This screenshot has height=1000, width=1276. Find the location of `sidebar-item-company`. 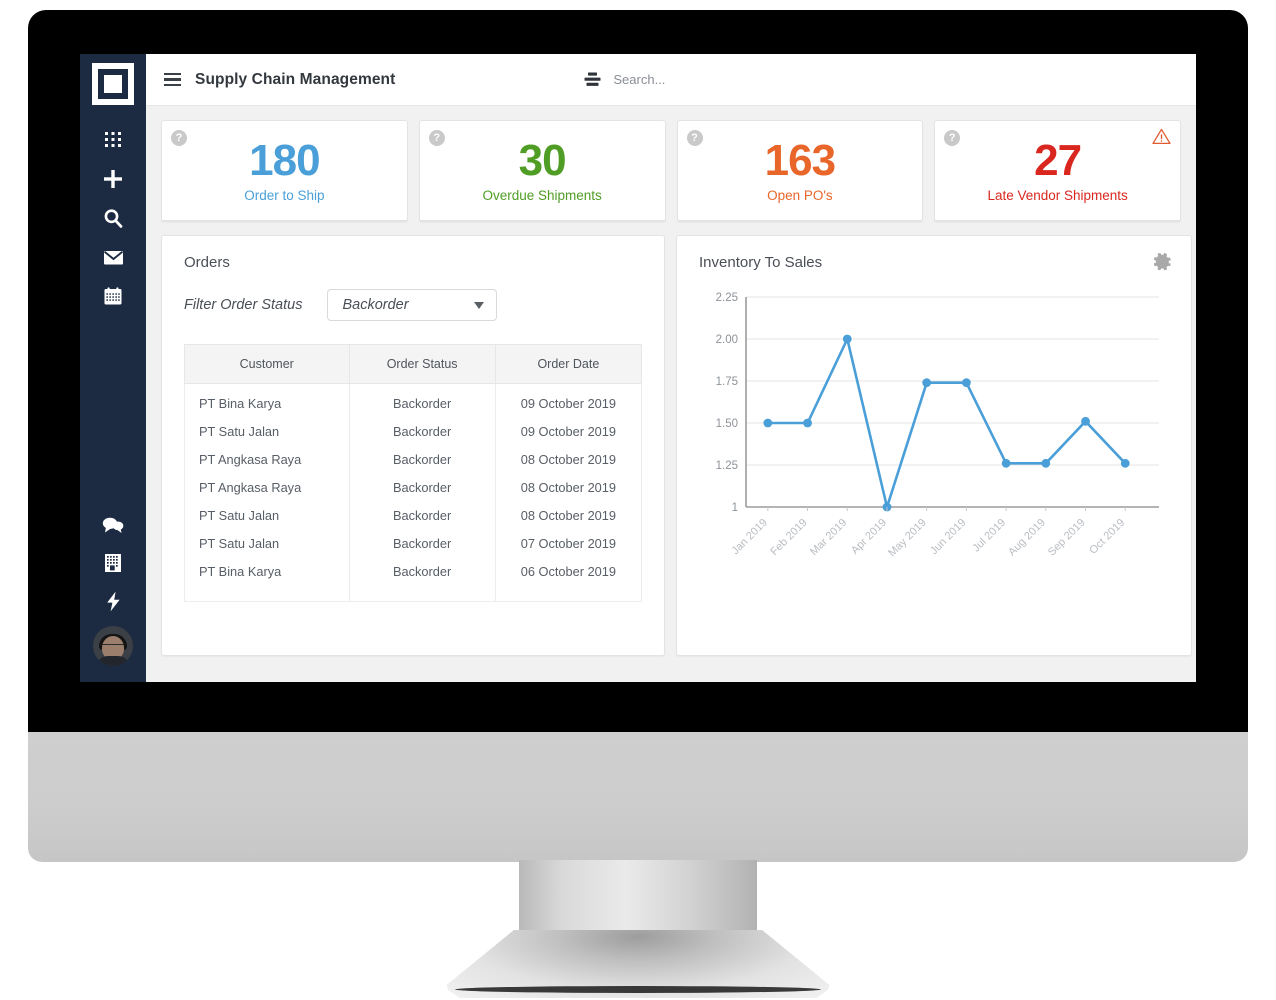

sidebar-item-company is located at coordinates (113, 563).